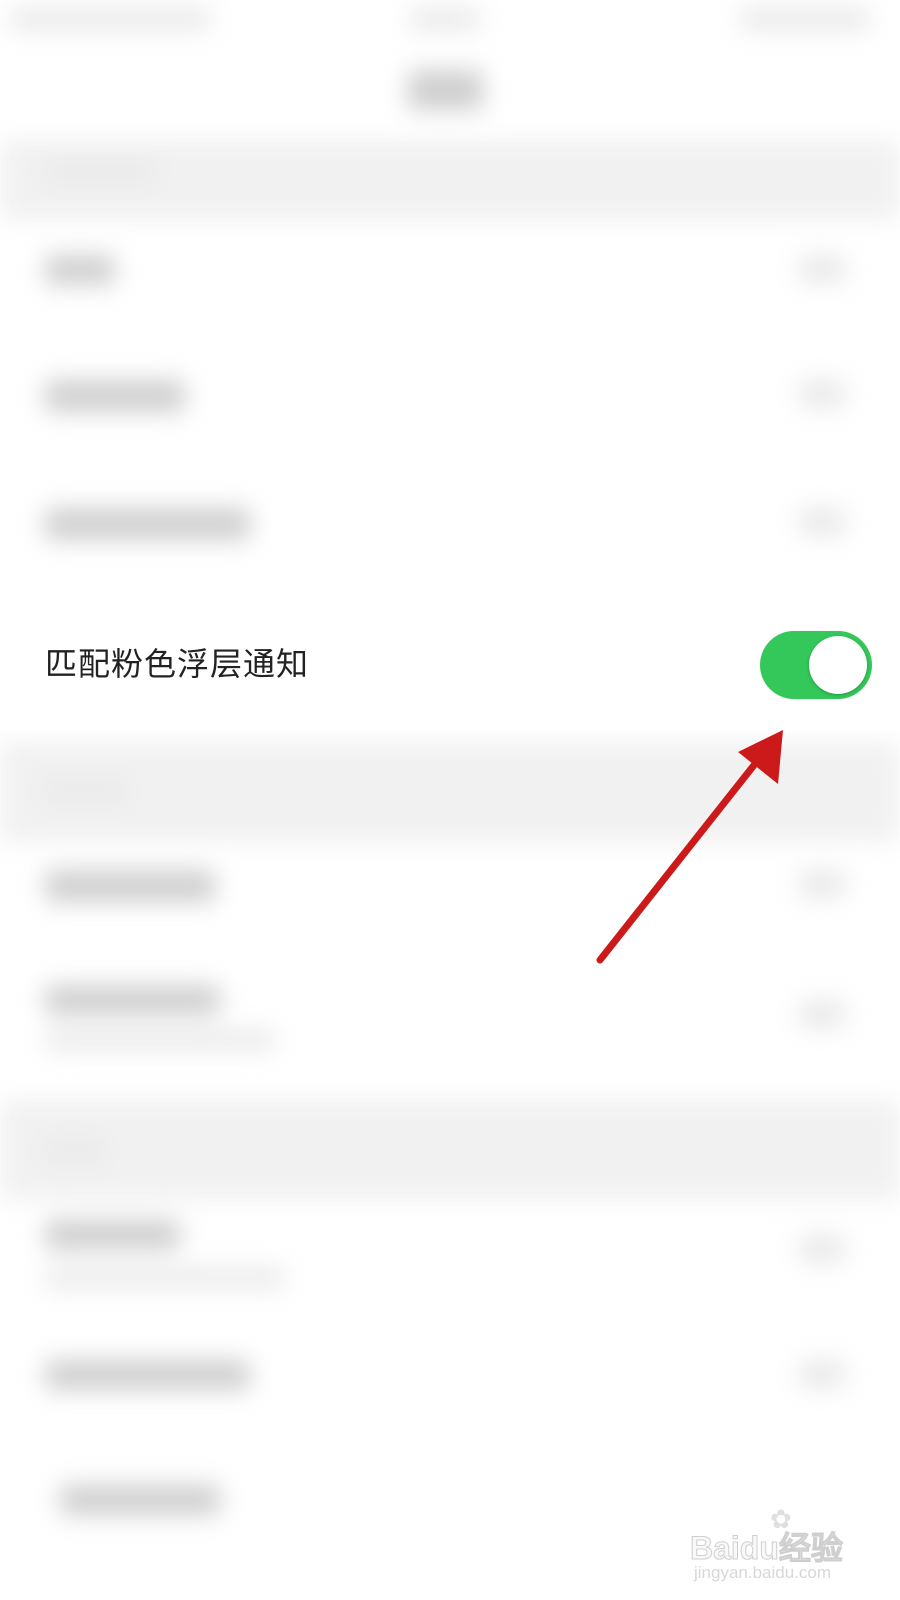 This screenshot has height=1600, width=900. Describe the element at coordinates (838, 665) in the screenshot. I see `toggle-knob` at that location.